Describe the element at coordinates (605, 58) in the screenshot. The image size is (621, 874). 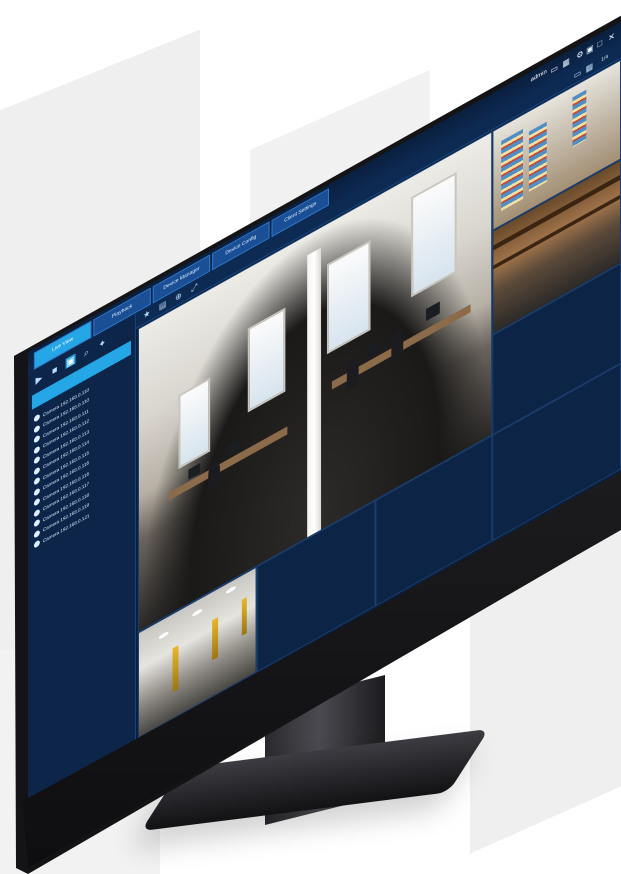
I see `page-indicator: 1/4` at that location.